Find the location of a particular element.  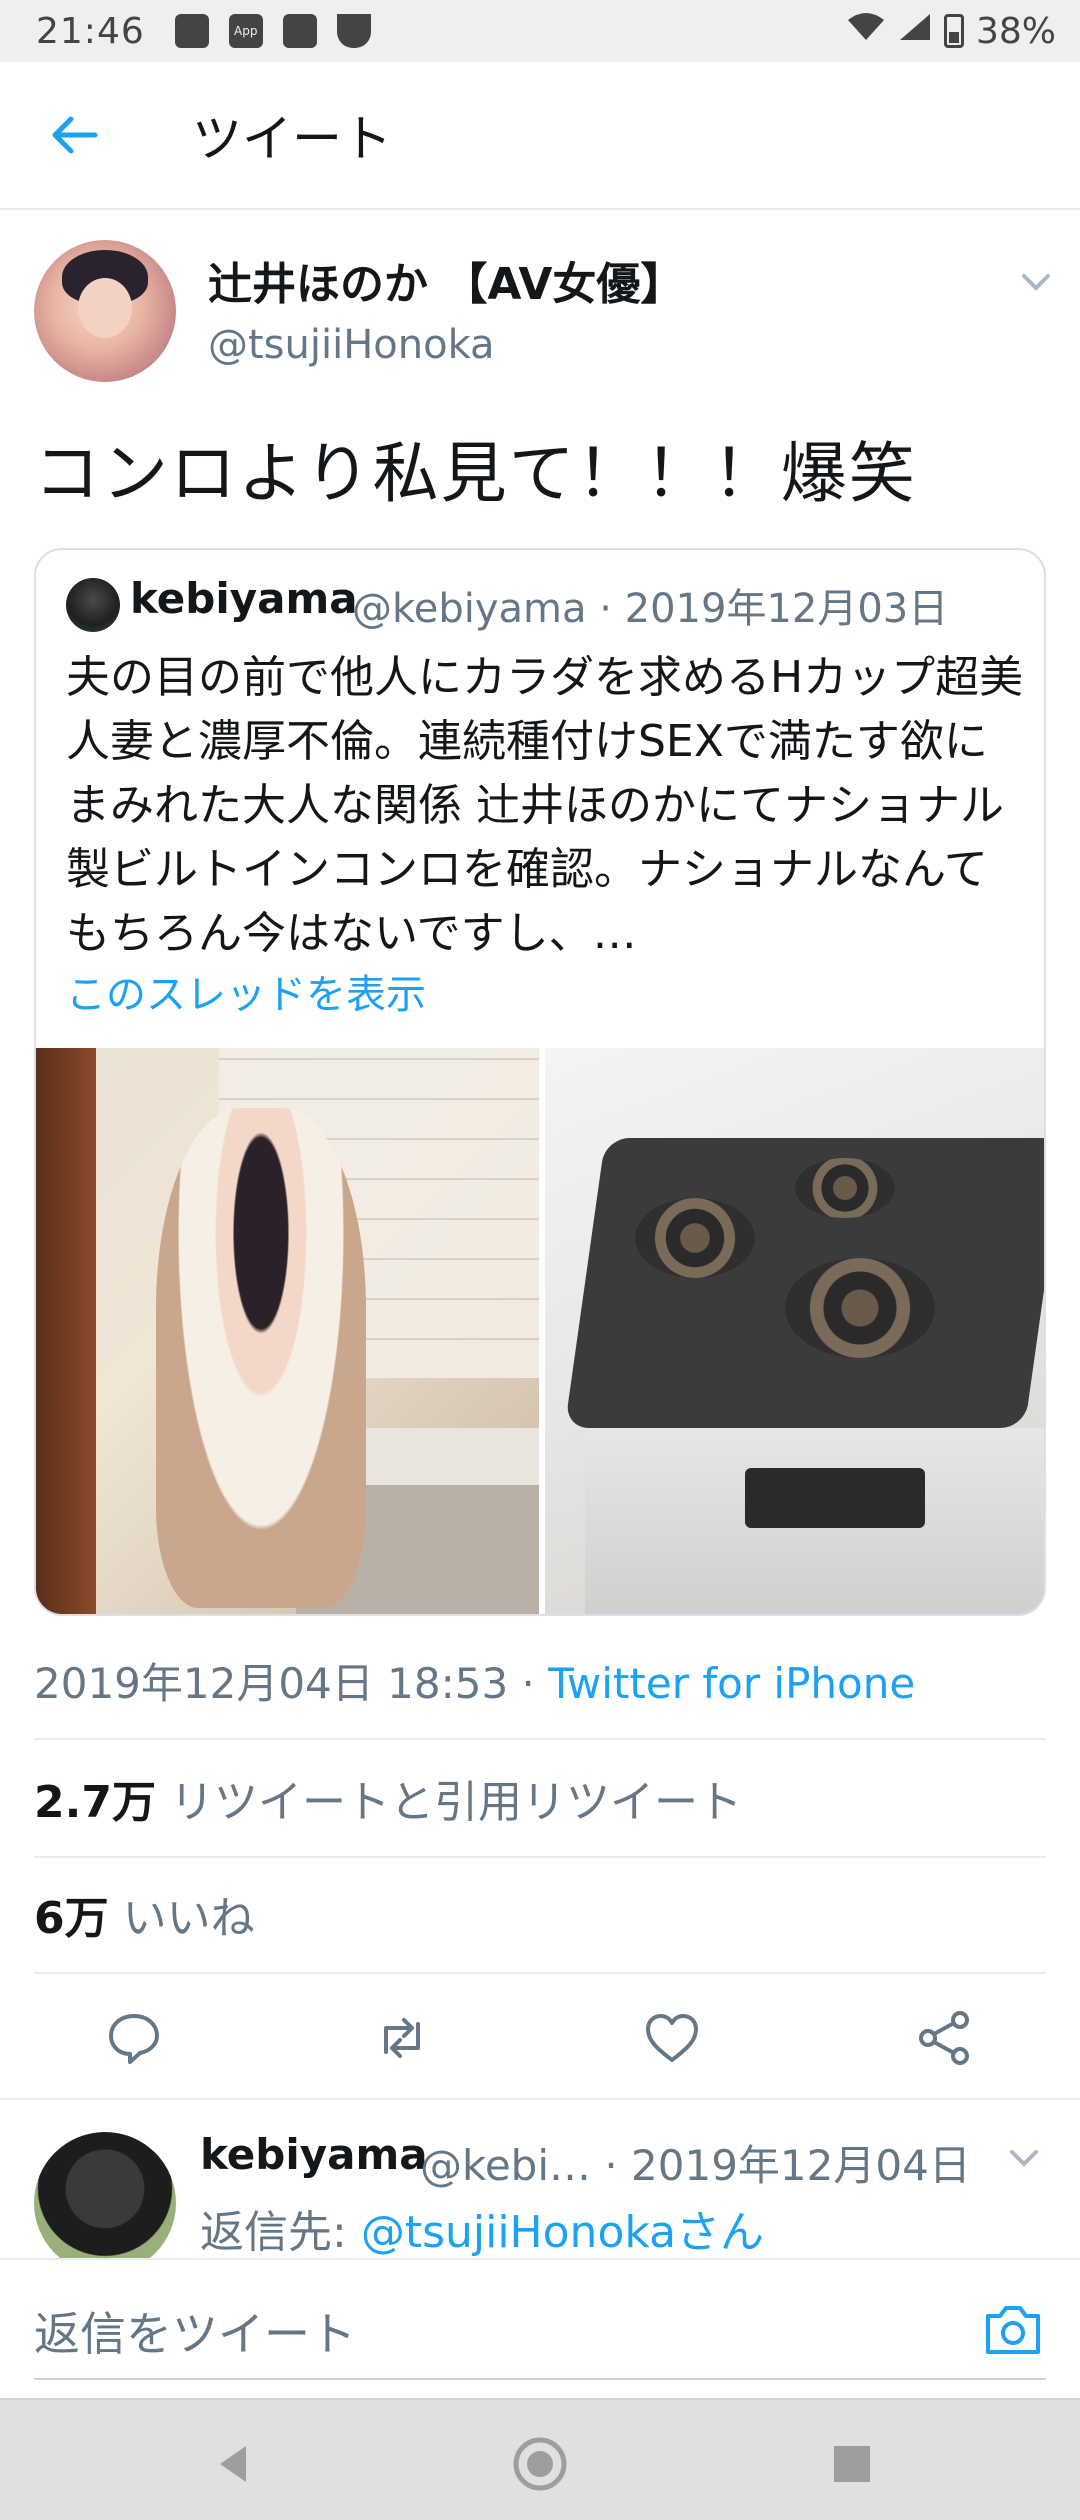

input-underline is located at coordinates (540, 2379).